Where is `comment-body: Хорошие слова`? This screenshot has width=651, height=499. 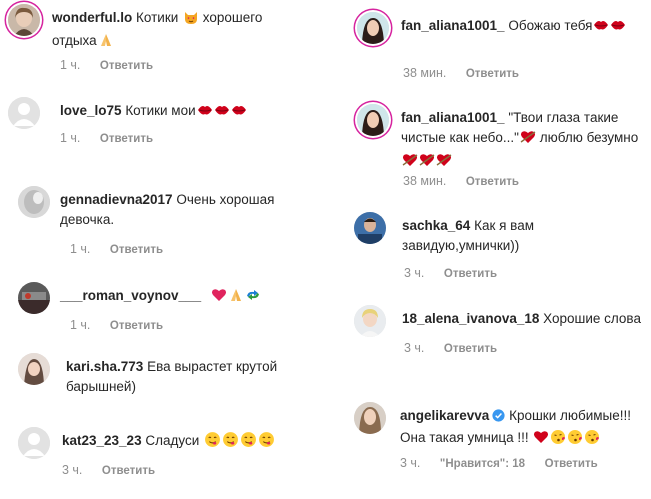 comment-body: Хорошие слова is located at coordinates (592, 318).